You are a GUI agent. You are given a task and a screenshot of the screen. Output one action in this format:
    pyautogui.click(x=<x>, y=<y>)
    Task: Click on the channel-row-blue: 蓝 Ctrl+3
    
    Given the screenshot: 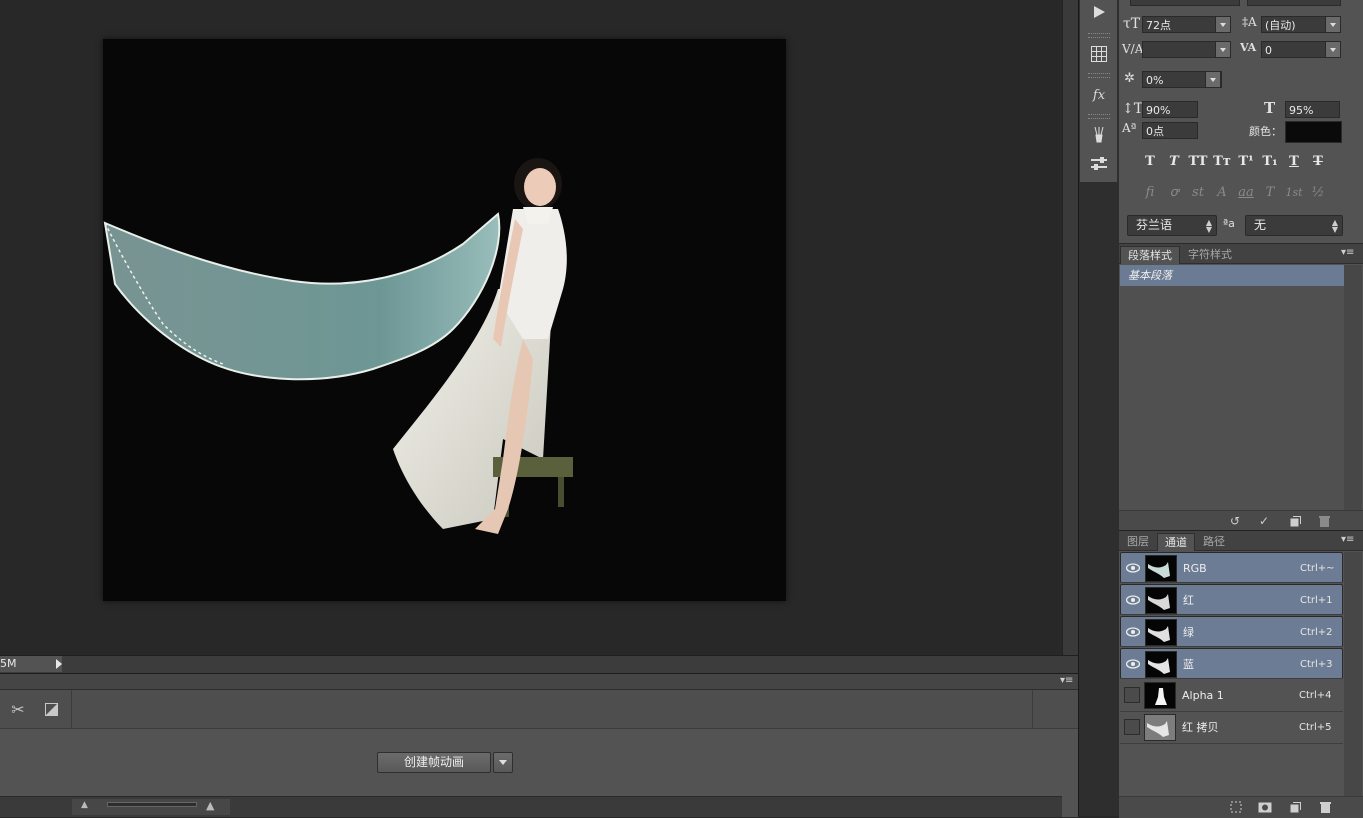 What is the action you would take?
    pyautogui.click(x=1231, y=663)
    